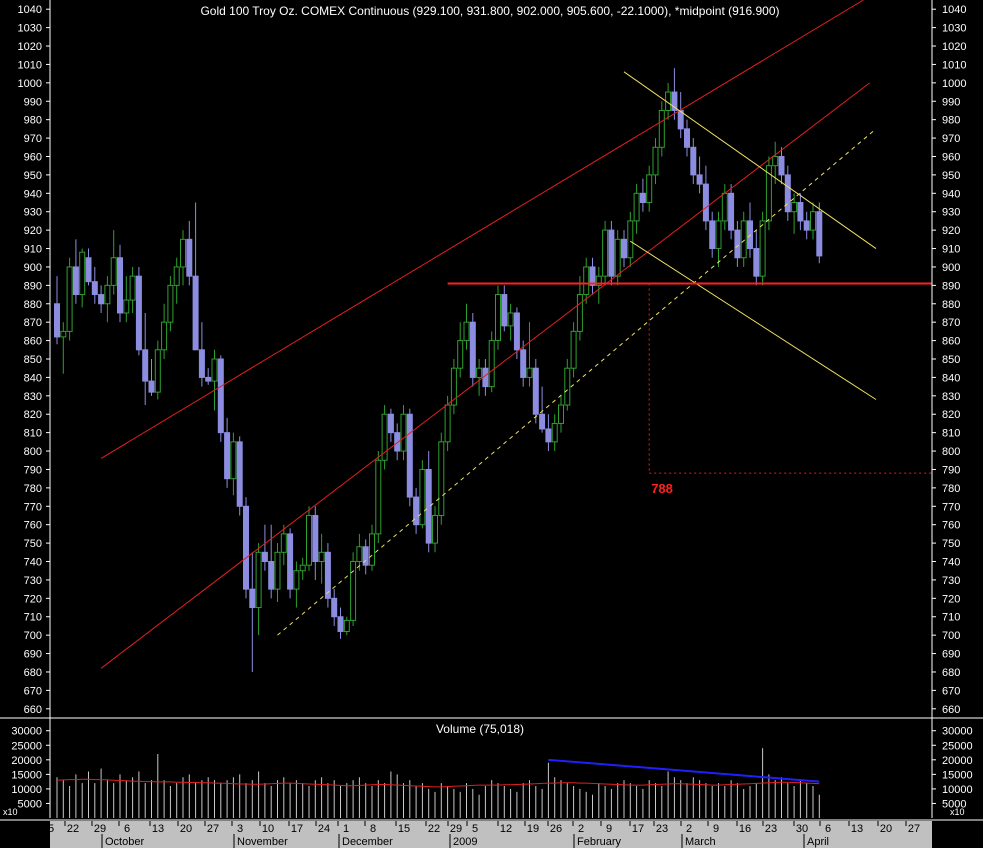 The image size is (983, 848). What do you see at coordinates (951, 305) in the screenshot?
I see `y-tick-label-right: 880` at bounding box center [951, 305].